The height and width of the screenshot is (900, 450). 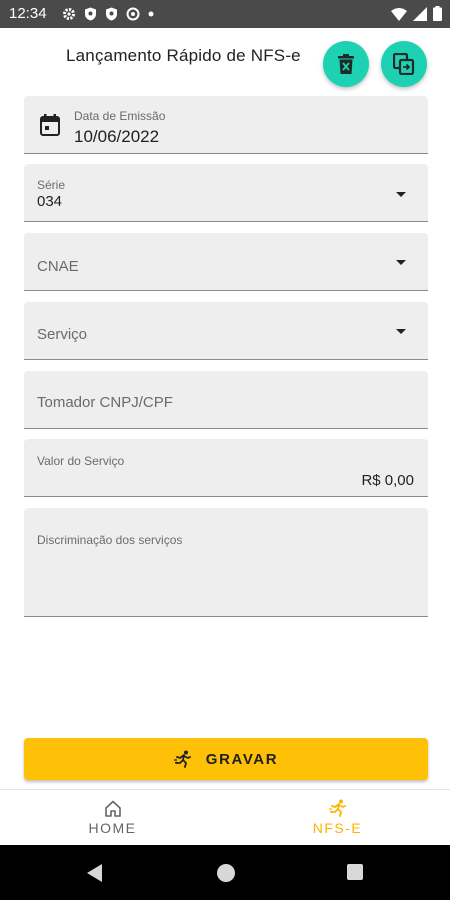 What do you see at coordinates (355, 872) in the screenshot?
I see `recents-icon` at bounding box center [355, 872].